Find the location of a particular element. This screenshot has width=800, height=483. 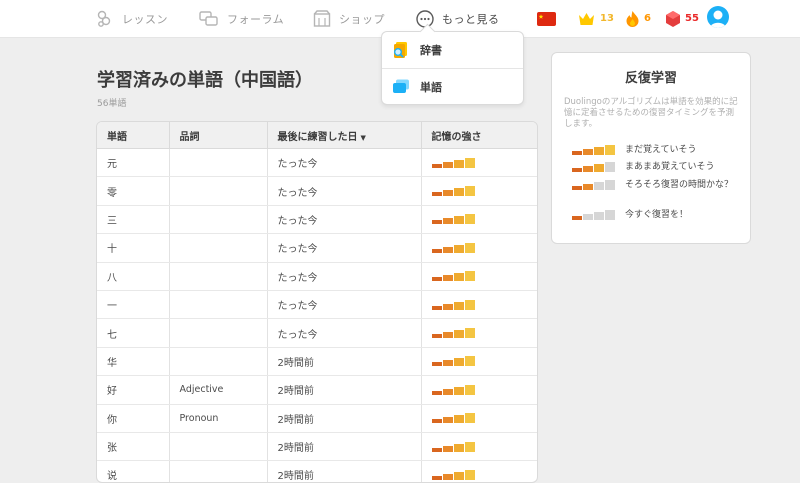

more-dropdown-menu: 辞書 単語 is located at coordinates (452, 68).